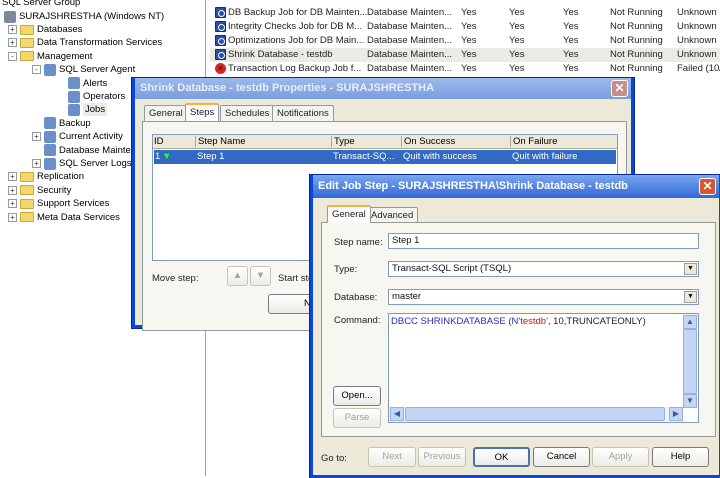 The width and height of the screenshot is (720, 478). Describe the element at coordinates (202, 112) in the screenshot. I see `tab-steps: Steps` at that location.